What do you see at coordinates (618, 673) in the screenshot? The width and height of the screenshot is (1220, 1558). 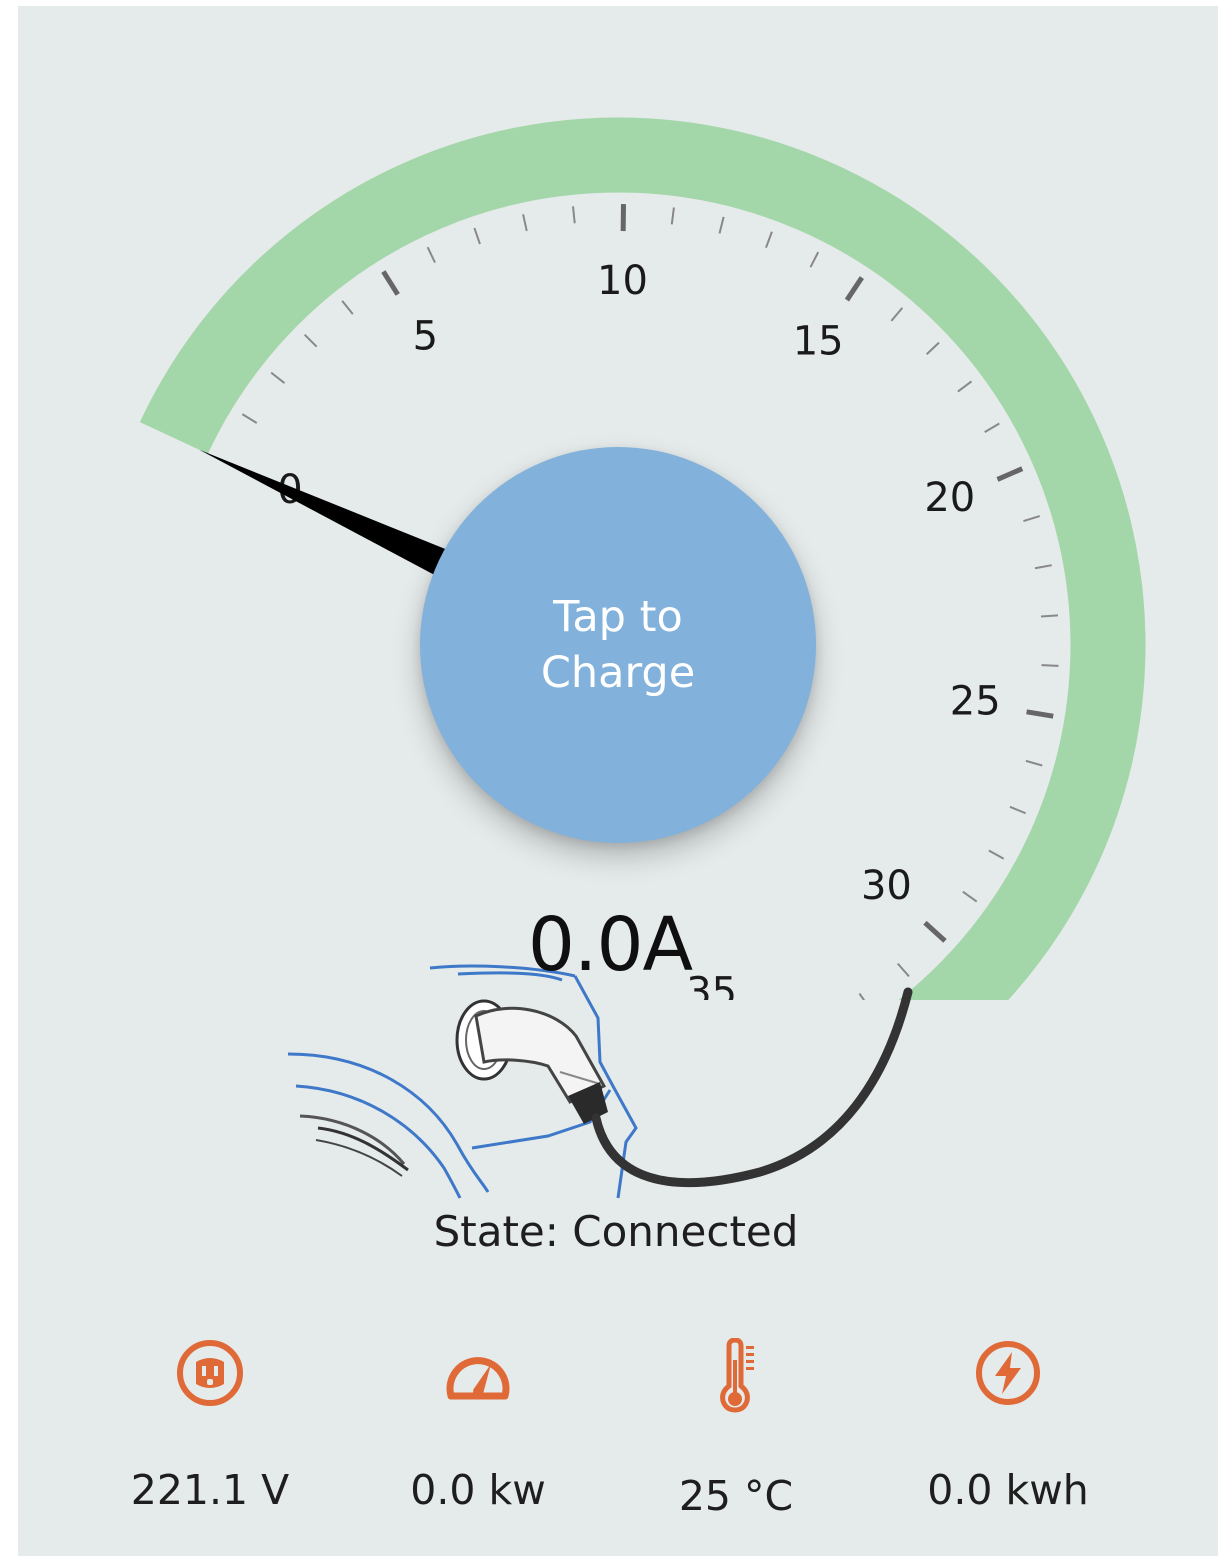 I see `charge-button-line2: Charge` at bounding box center [618, 673].